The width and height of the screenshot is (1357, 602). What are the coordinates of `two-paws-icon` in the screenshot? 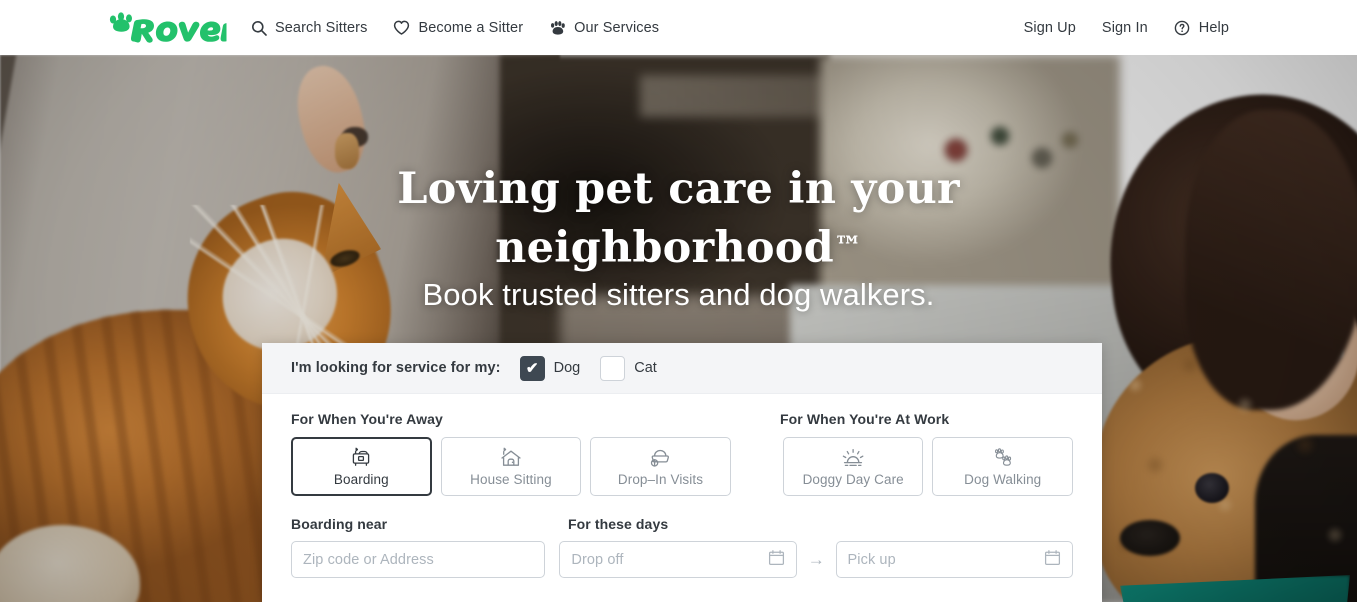 It's located at (1003, 458).